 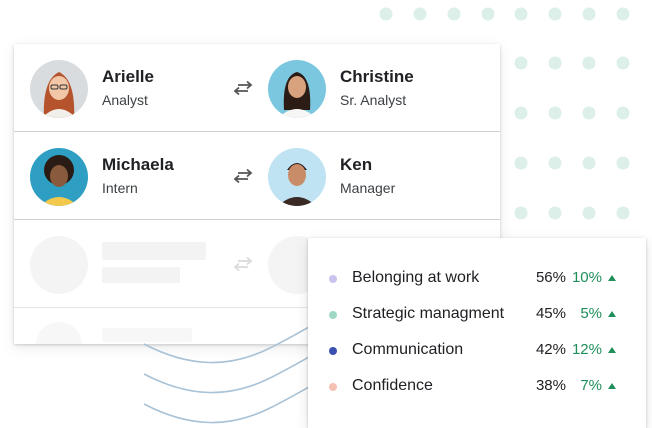 I want to click on metric-label: Strategic managment, so click(x=428, y=313).